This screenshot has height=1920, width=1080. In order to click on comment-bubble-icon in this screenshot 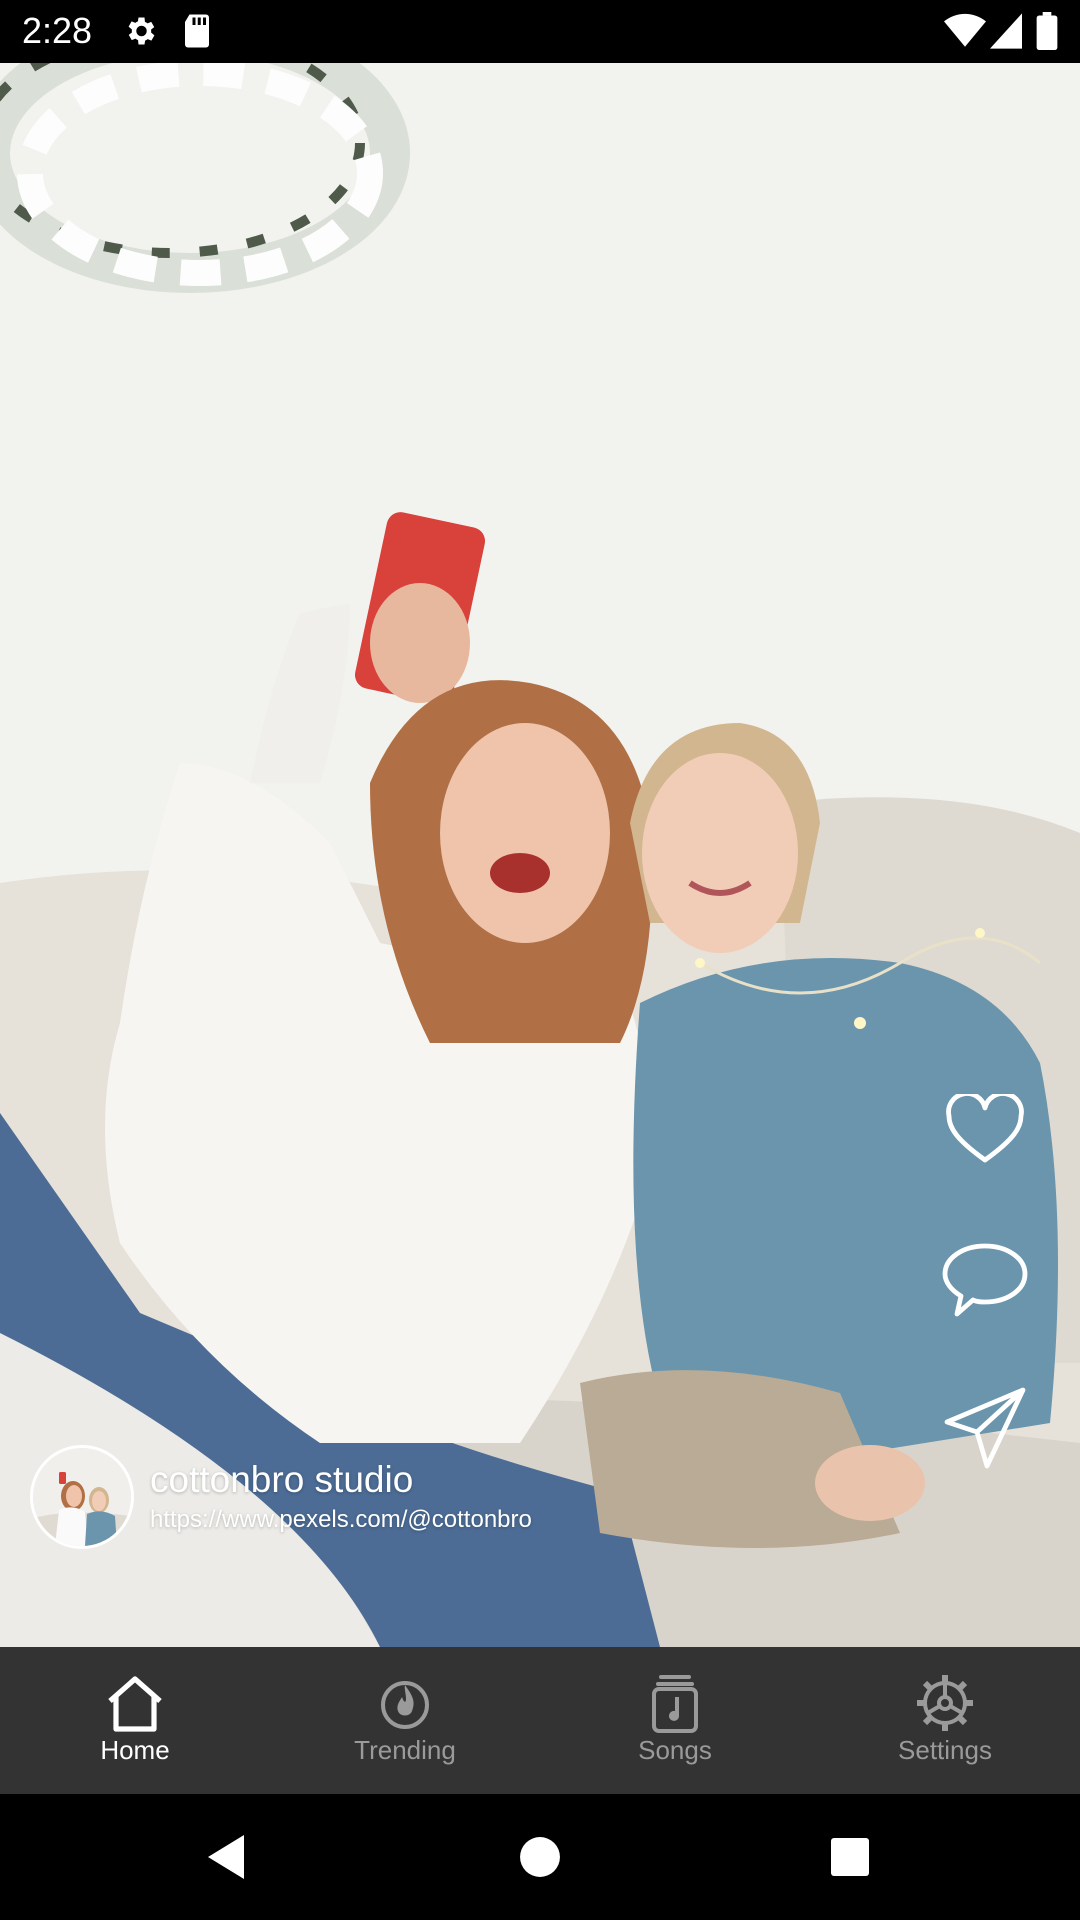, I will do `click(985, 1280)`.